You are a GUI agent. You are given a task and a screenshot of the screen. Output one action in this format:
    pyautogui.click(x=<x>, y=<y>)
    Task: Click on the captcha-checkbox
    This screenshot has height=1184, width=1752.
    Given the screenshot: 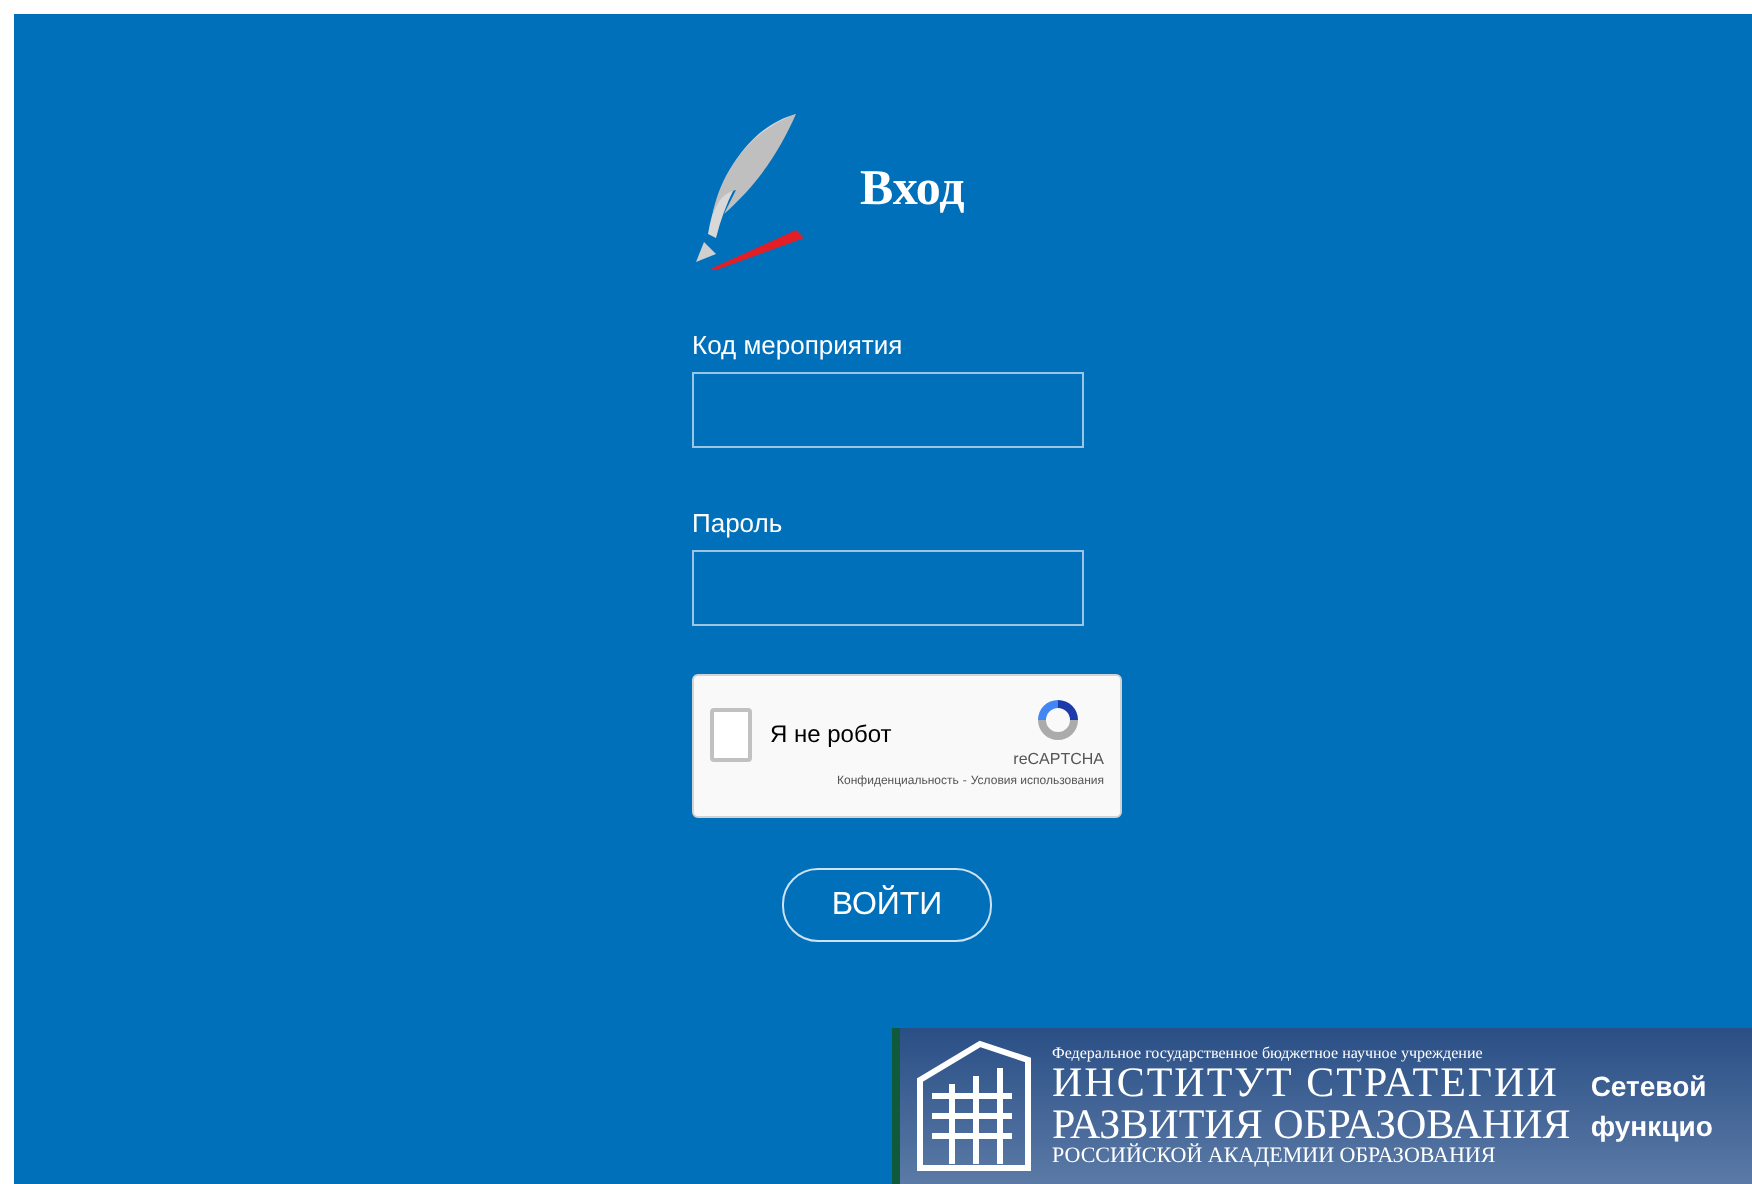 What is the action you would take?
    pyautogui.click(x=731, y=734)
    